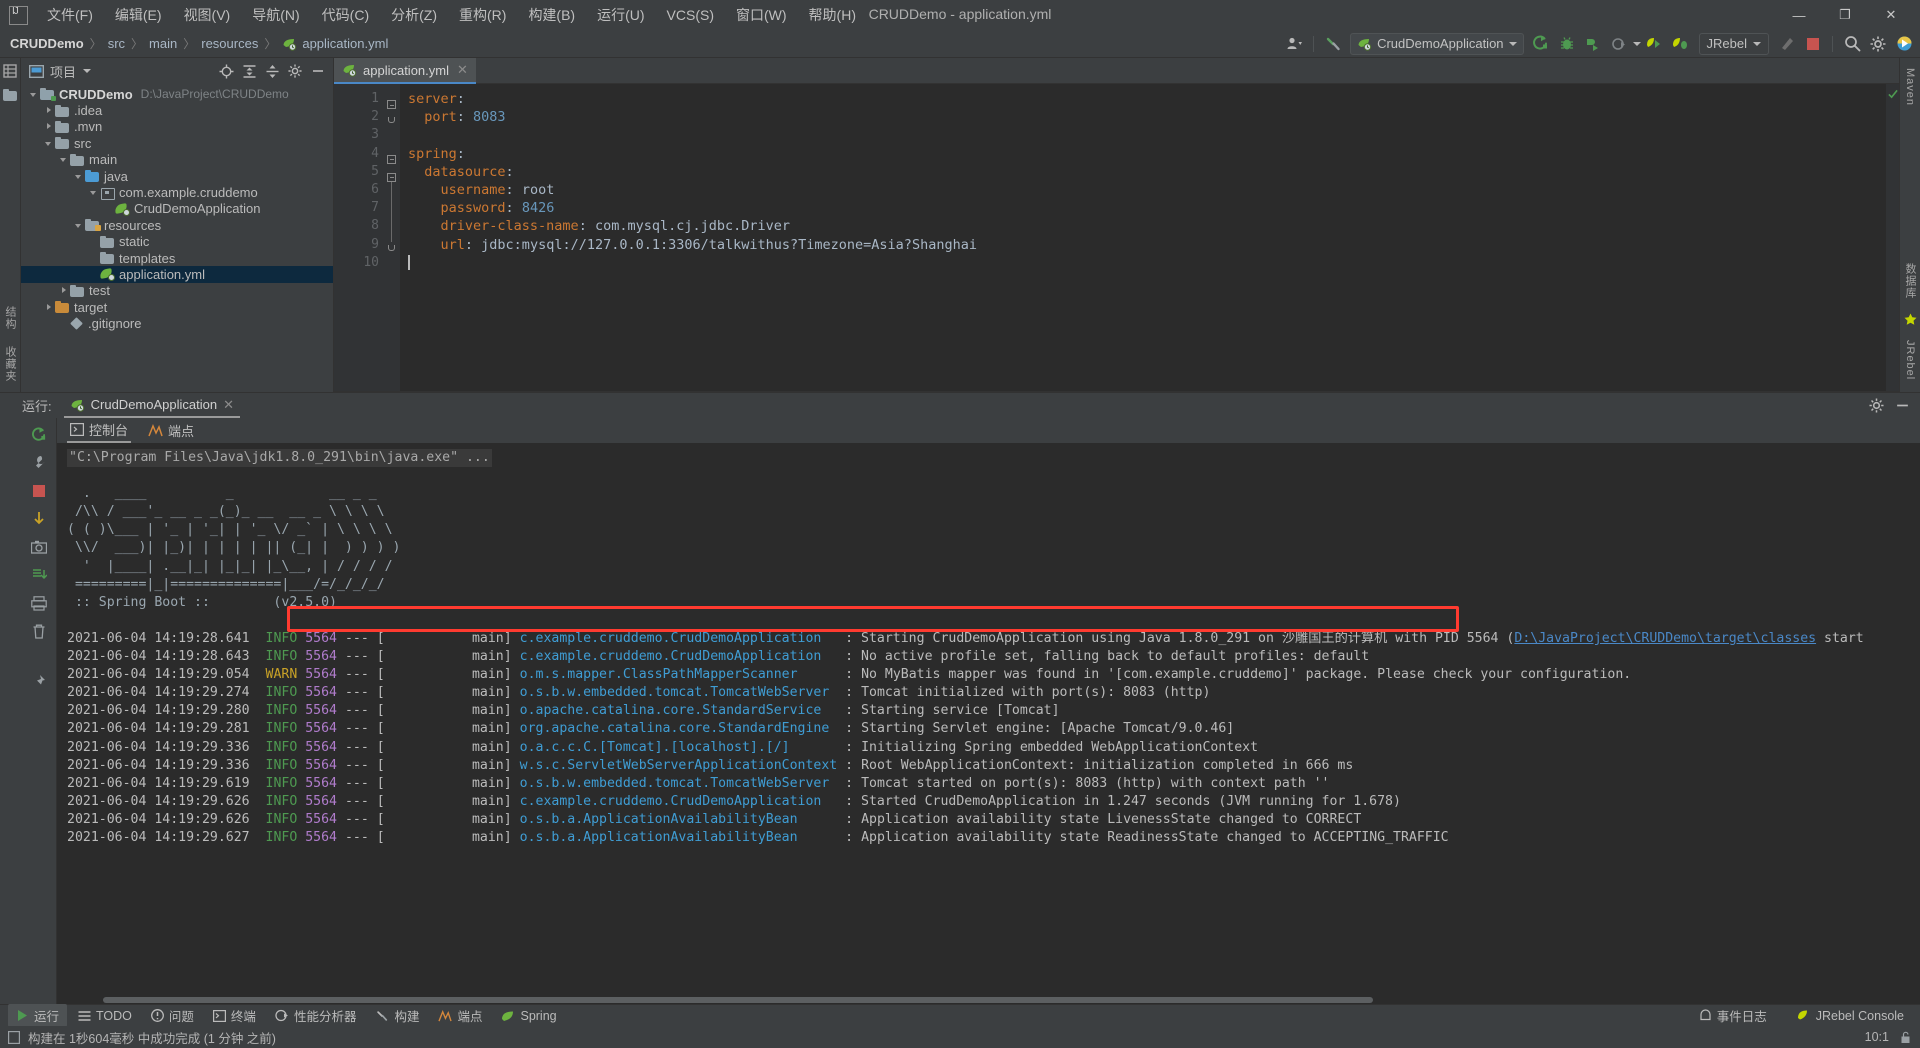 The height and width of the screenshot is (1048, 1920). Describe the element at coordinates (234, 1015) in the screenshot. I see `toolwin-terminal: 终端` at that location.